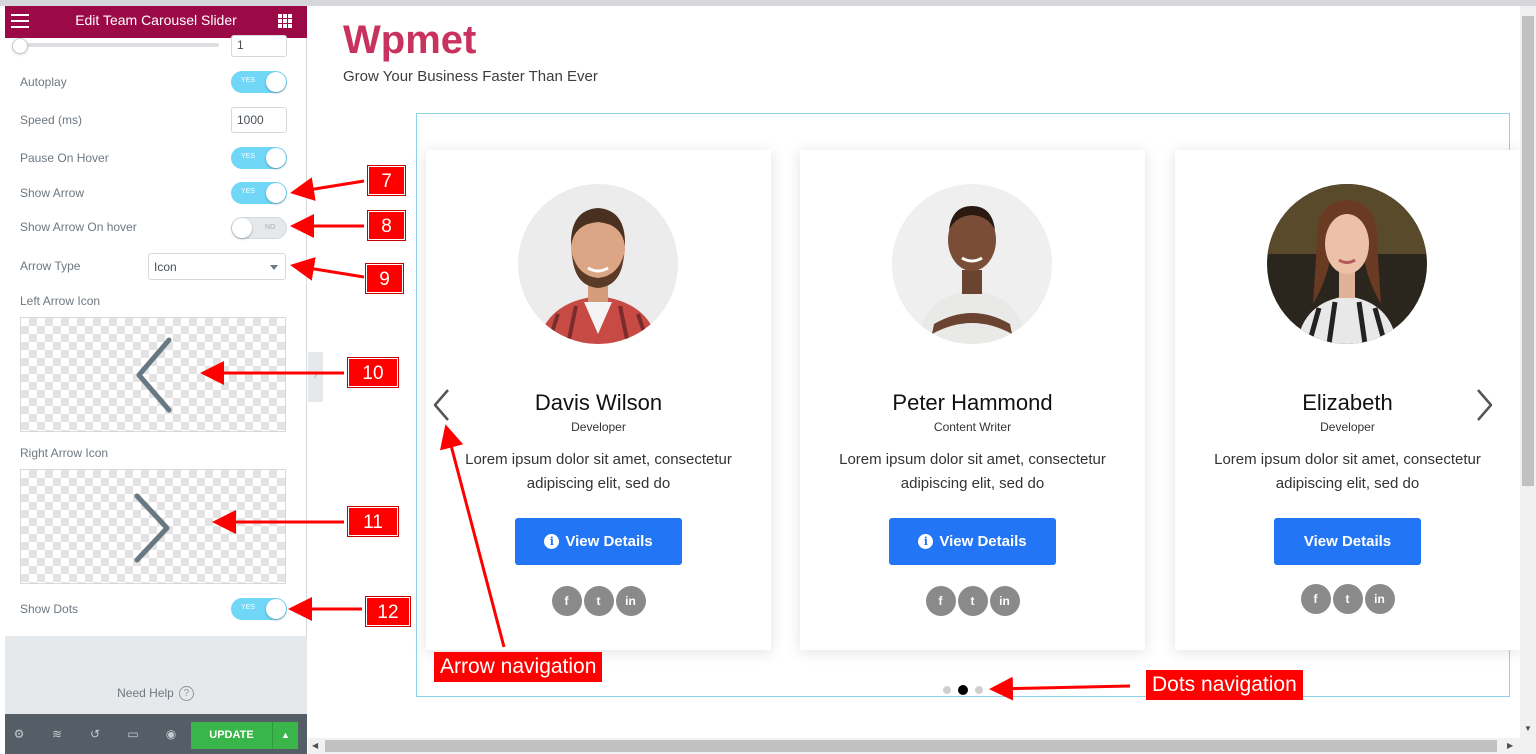 The height and width of the screenshot is (754, 1536). I want to click on show-dots-toggle: YES, so click(259, 609).